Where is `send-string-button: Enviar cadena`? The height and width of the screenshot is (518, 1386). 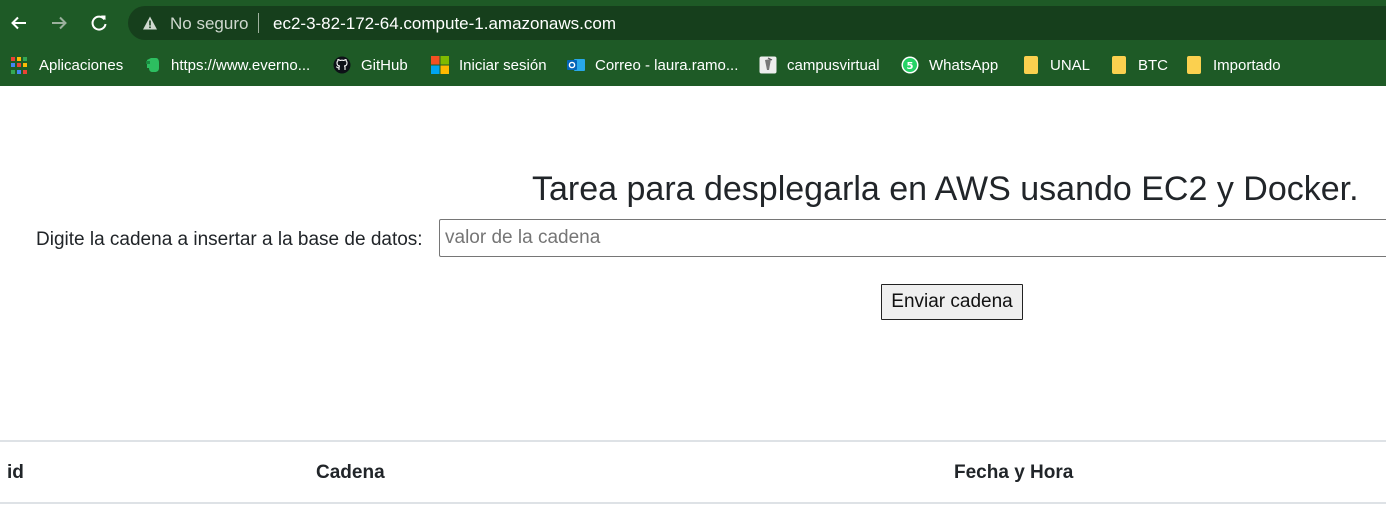
send-string-button: Enviar cadena is located at coordinates (952, 302).